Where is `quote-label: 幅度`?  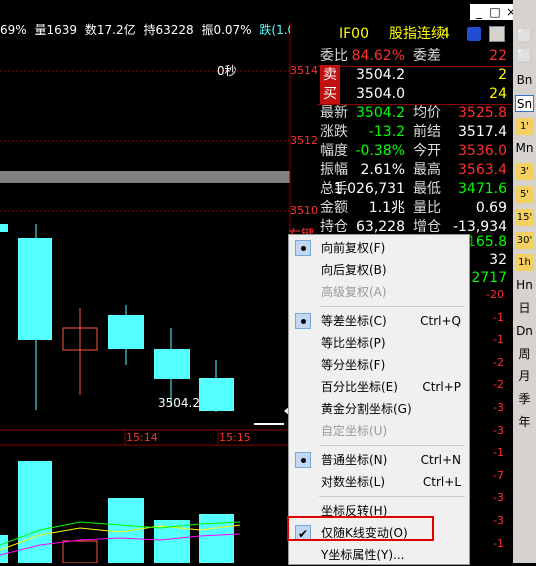 quote-label: 幅度 is located at coordinates (334, 151).